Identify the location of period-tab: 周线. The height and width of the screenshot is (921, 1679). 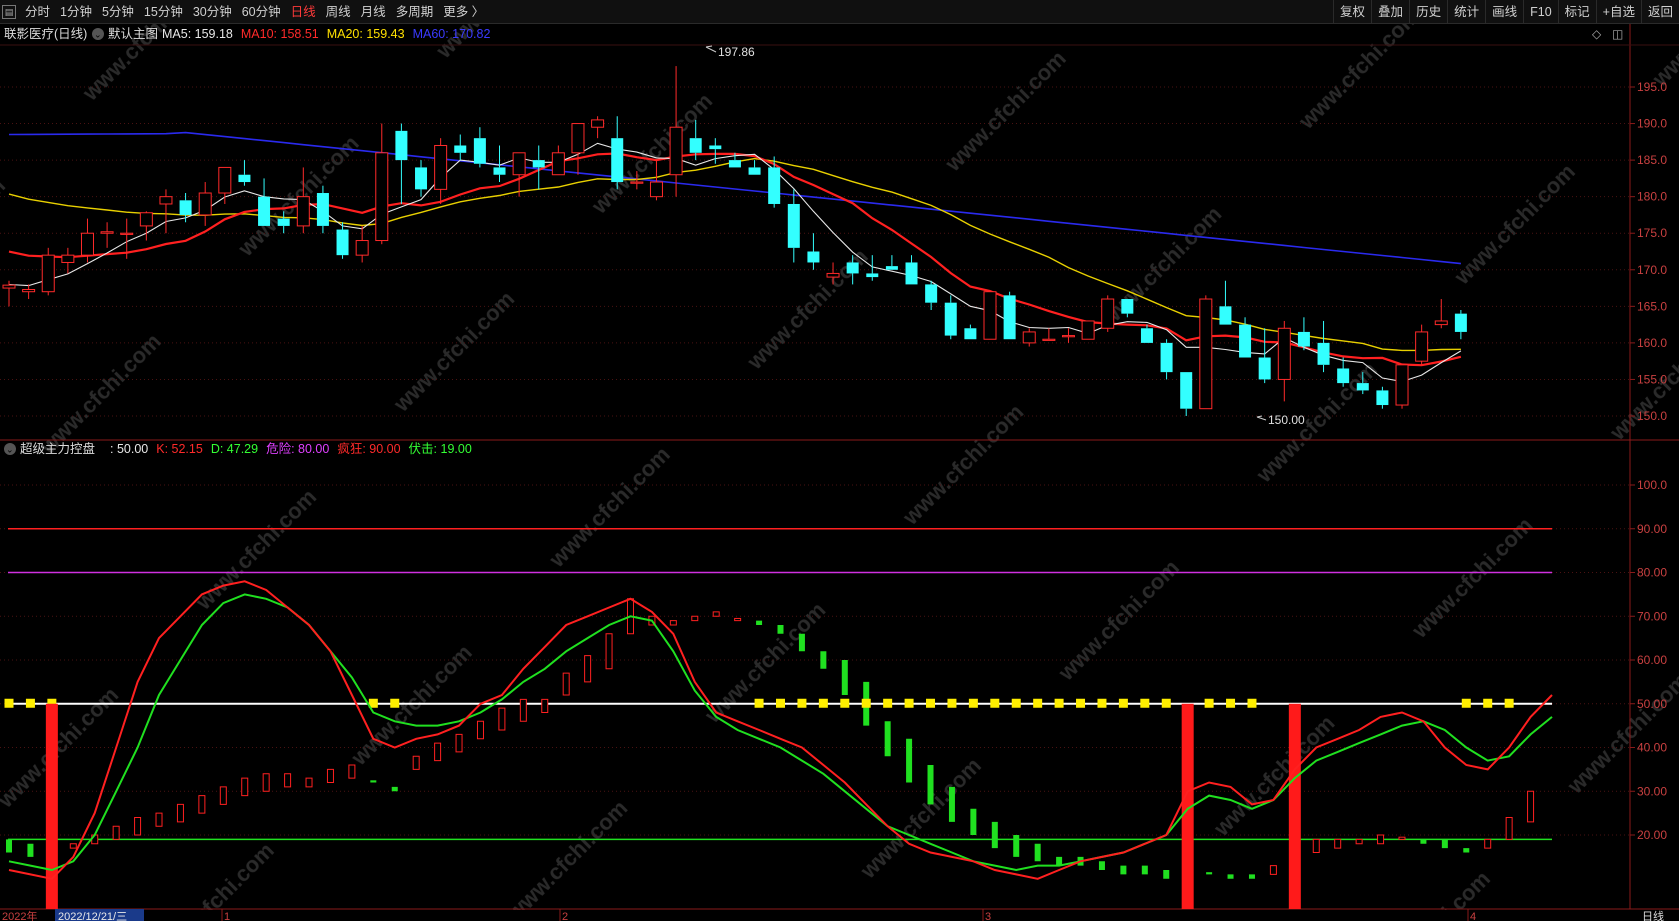
(338, 12).